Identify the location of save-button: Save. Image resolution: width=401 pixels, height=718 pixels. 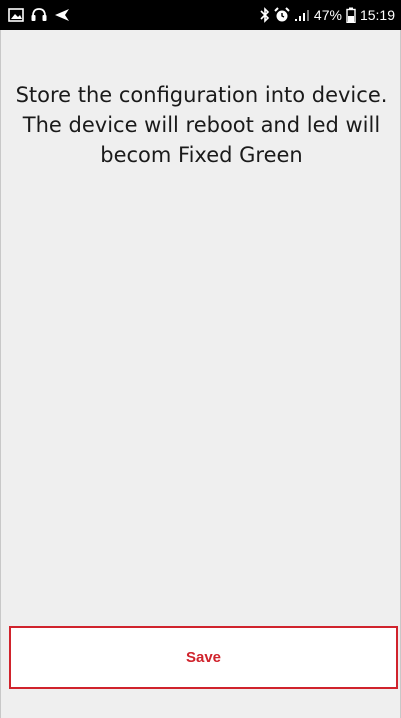
(203, 657).